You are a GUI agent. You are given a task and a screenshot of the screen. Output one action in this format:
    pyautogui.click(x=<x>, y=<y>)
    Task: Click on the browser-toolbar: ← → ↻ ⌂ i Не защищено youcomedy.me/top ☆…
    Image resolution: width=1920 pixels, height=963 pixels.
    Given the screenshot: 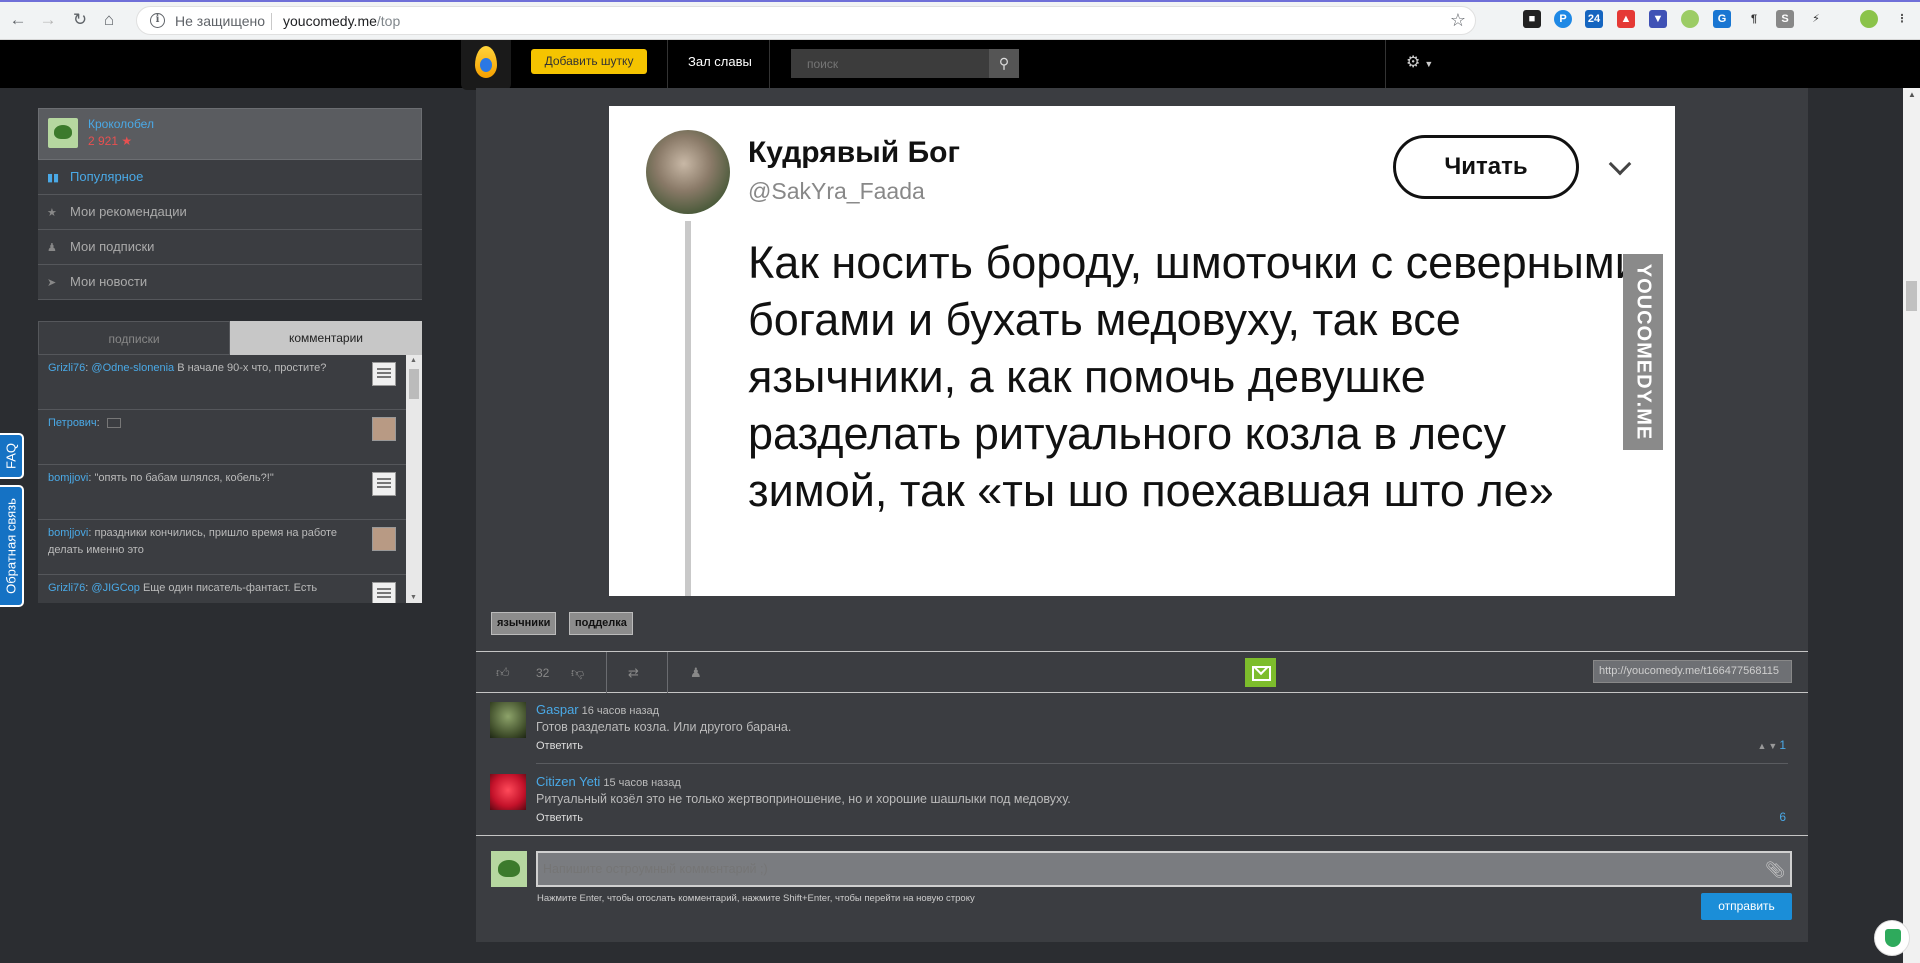 What is the action you would take?
    pyautogui.click(x=960, y=20)
    